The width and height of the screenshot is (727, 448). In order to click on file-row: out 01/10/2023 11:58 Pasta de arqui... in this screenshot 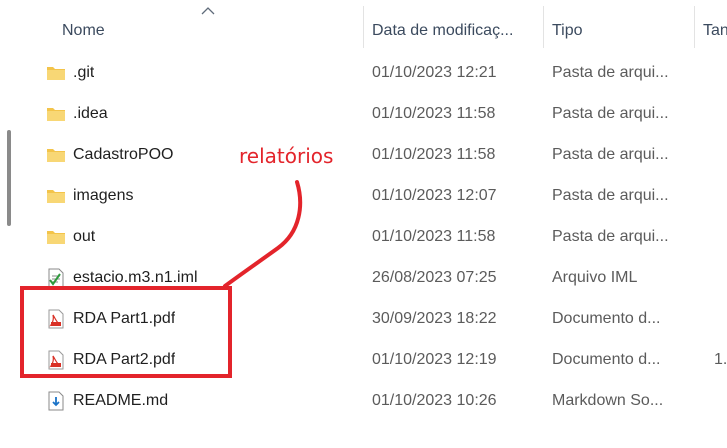, I will do `click(363, 236)`.